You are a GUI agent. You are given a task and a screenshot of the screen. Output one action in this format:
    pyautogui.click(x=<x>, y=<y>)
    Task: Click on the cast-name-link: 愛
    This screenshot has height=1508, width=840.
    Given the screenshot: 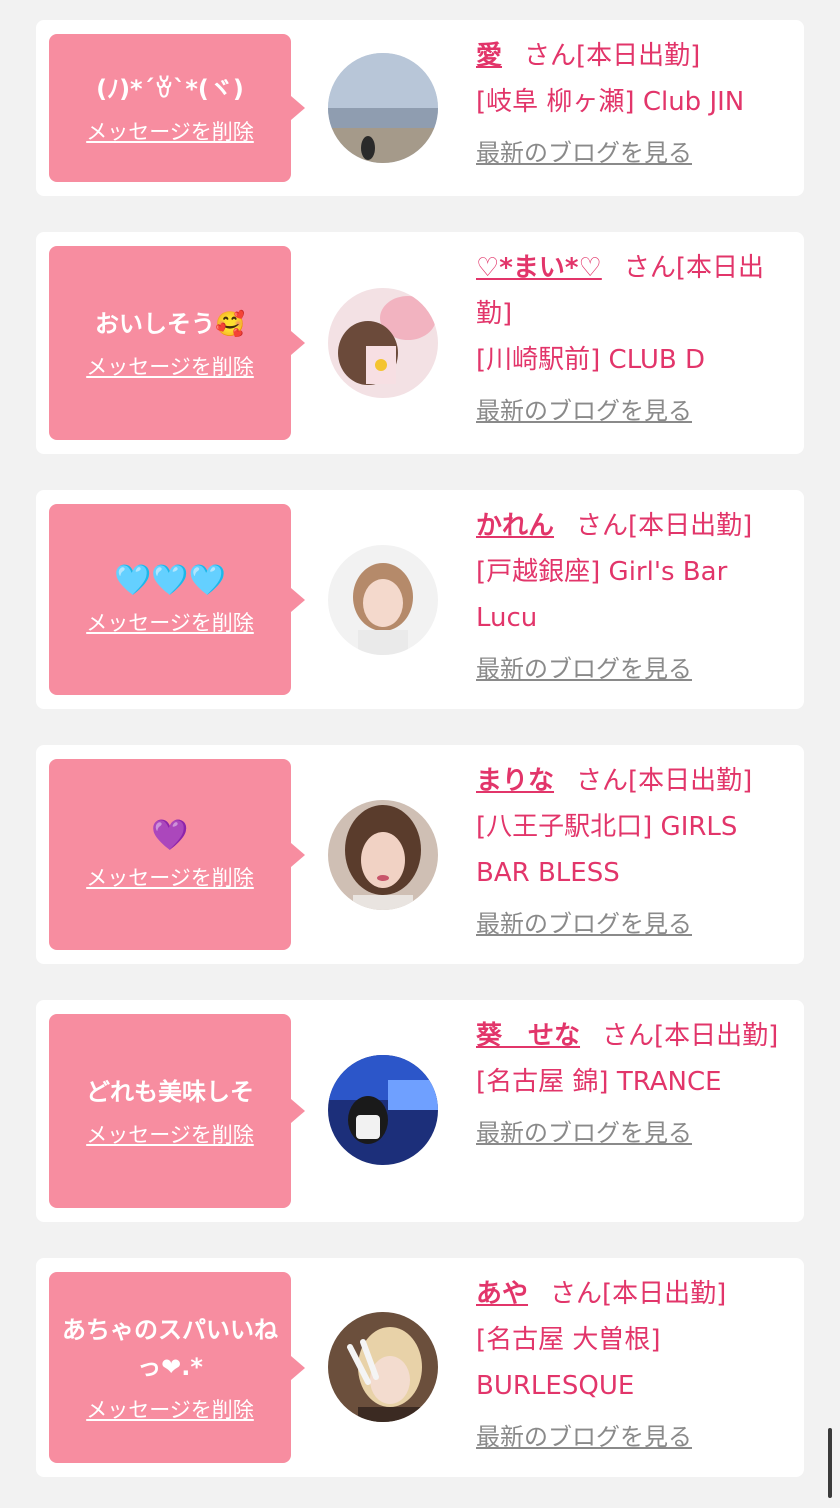 What is the action you would take?
    pyautogui.click(x=489, y=56)
    